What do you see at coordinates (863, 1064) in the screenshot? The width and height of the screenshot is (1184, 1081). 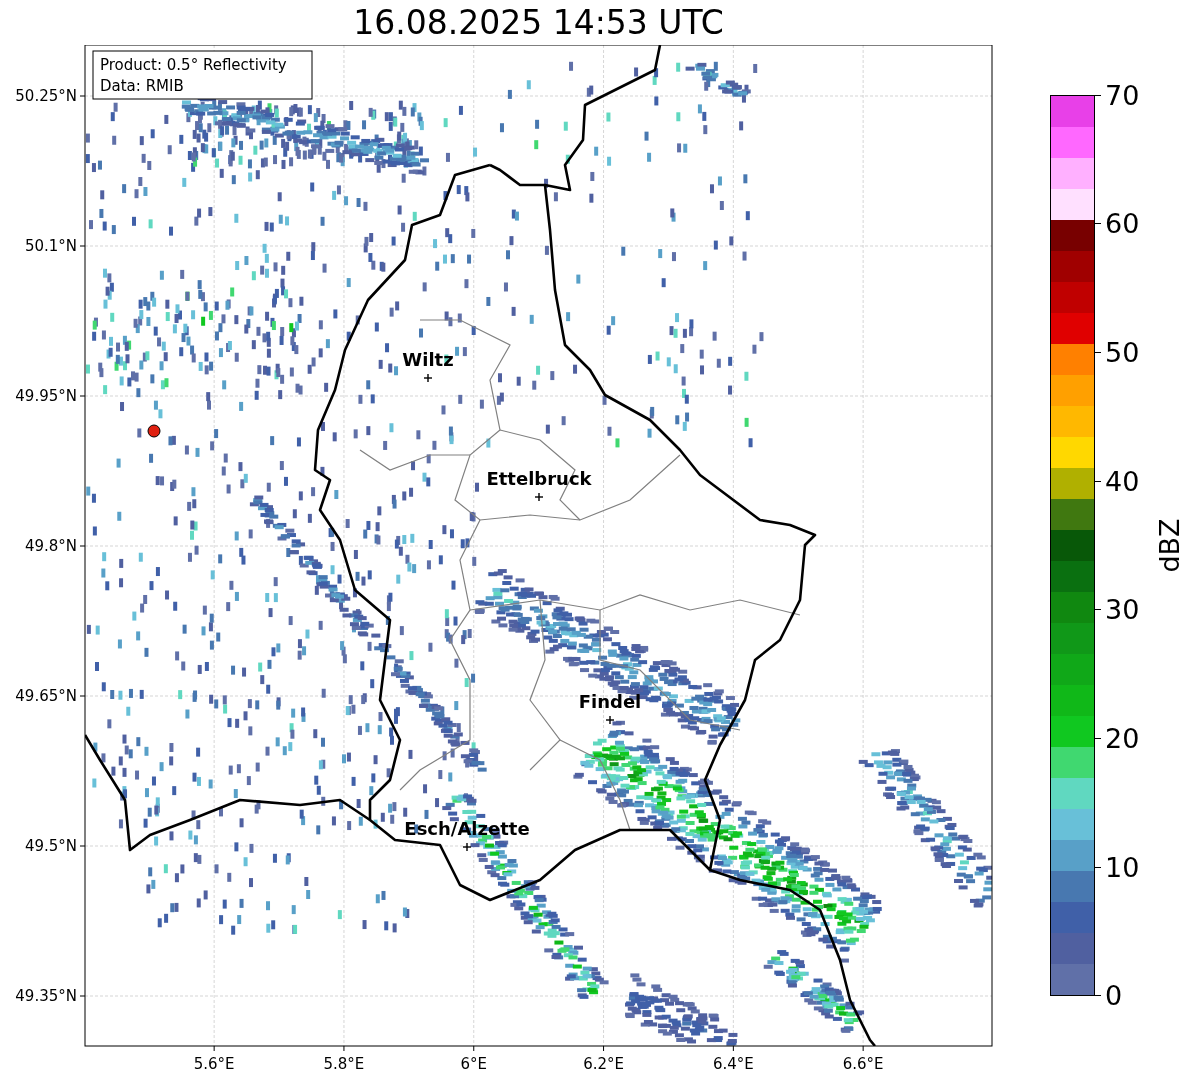 I see `longitude-label: 6.6°E` at bounding box center [863, 1064].